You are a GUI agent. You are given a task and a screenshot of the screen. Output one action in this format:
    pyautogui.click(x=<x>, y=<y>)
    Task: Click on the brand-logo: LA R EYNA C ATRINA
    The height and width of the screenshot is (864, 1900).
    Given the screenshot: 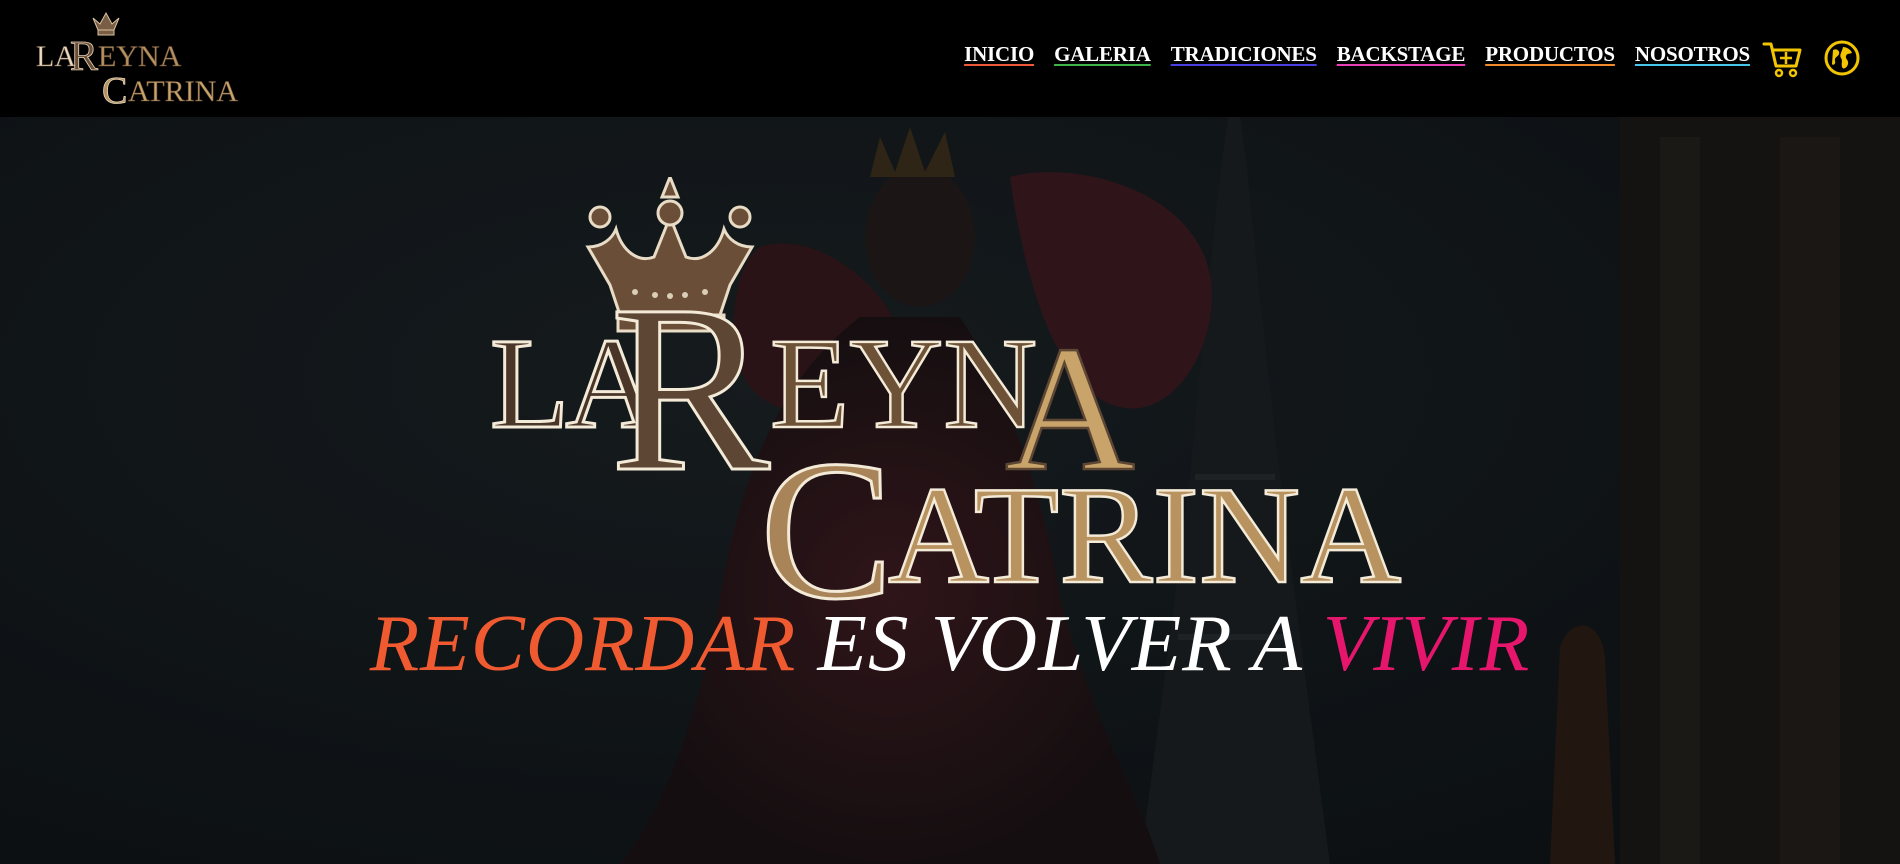 What is the action you would take?
    pyautogui.click(x=146, y=60)
    